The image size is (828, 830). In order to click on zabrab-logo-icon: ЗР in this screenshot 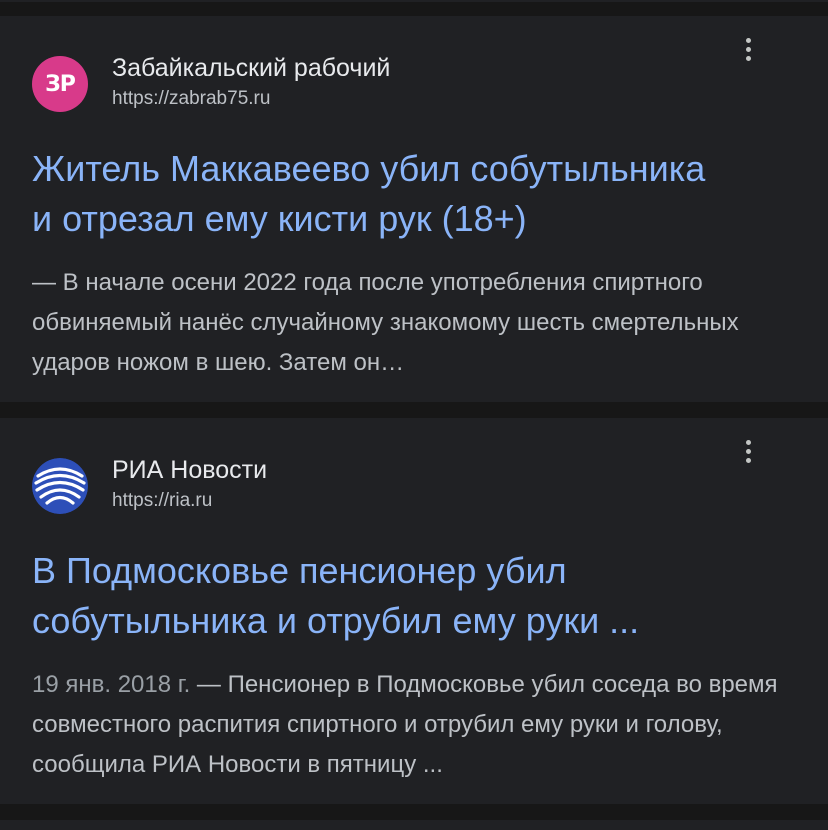, I will do `click(60, 84)`.